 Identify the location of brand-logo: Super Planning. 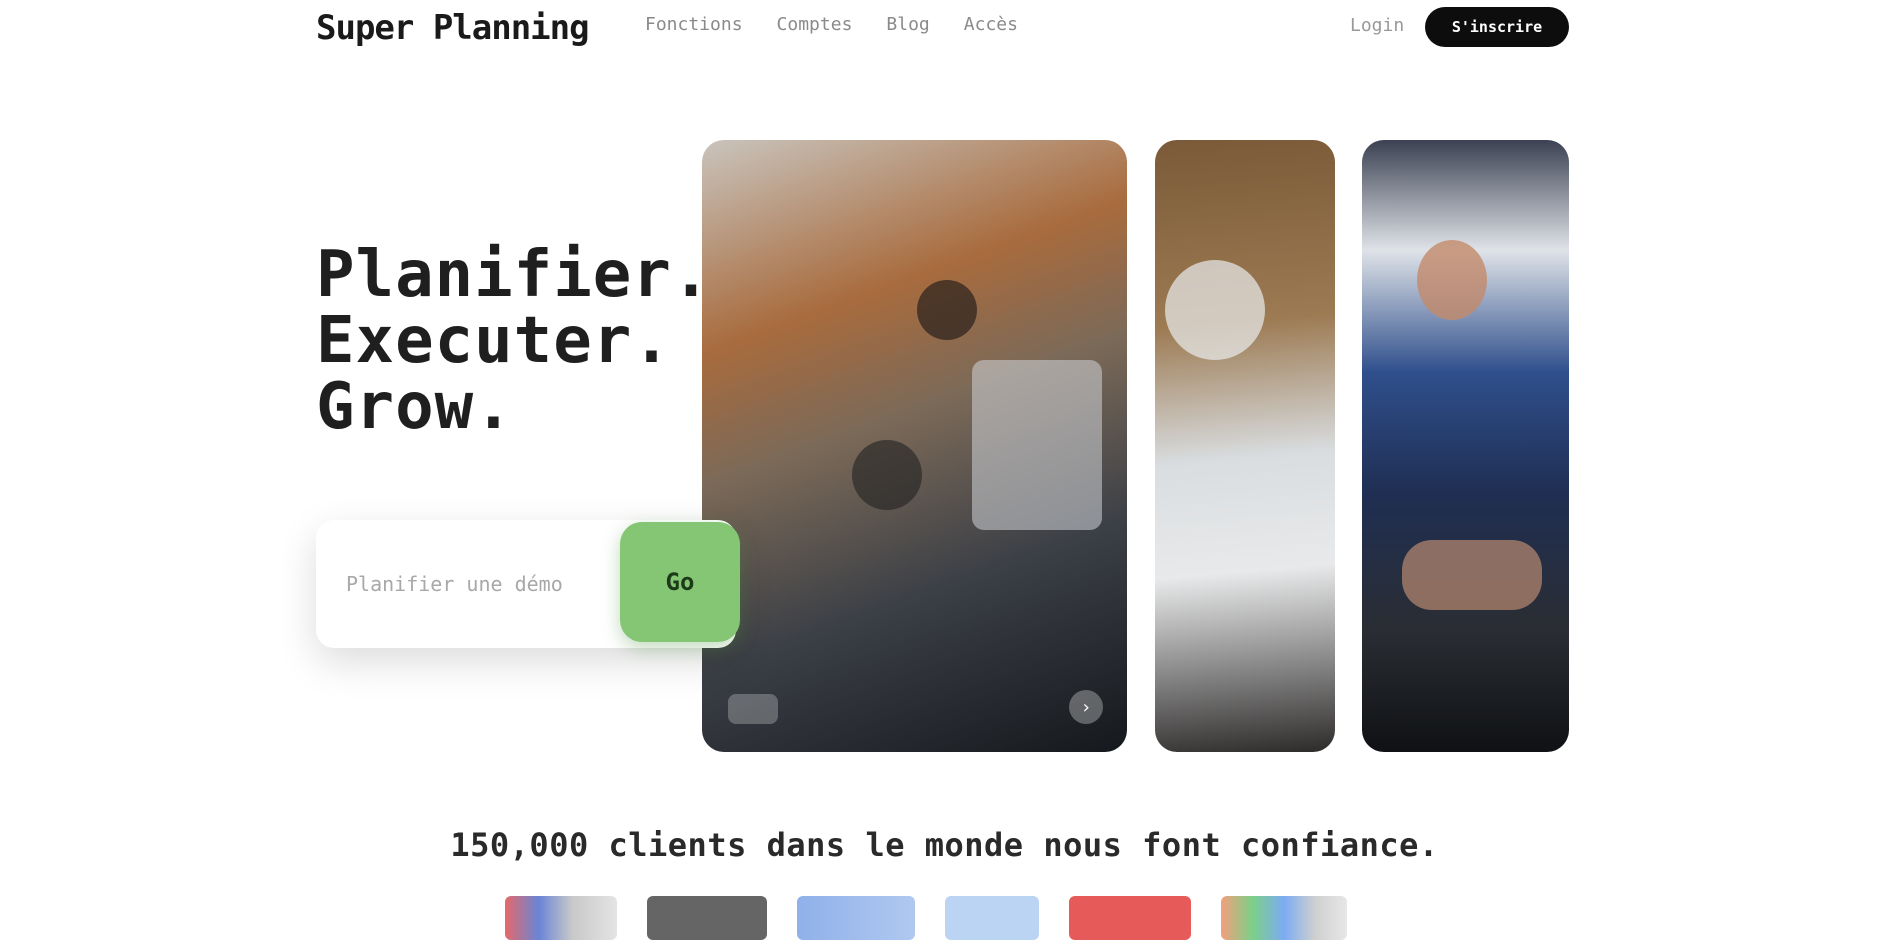
(453, 28).